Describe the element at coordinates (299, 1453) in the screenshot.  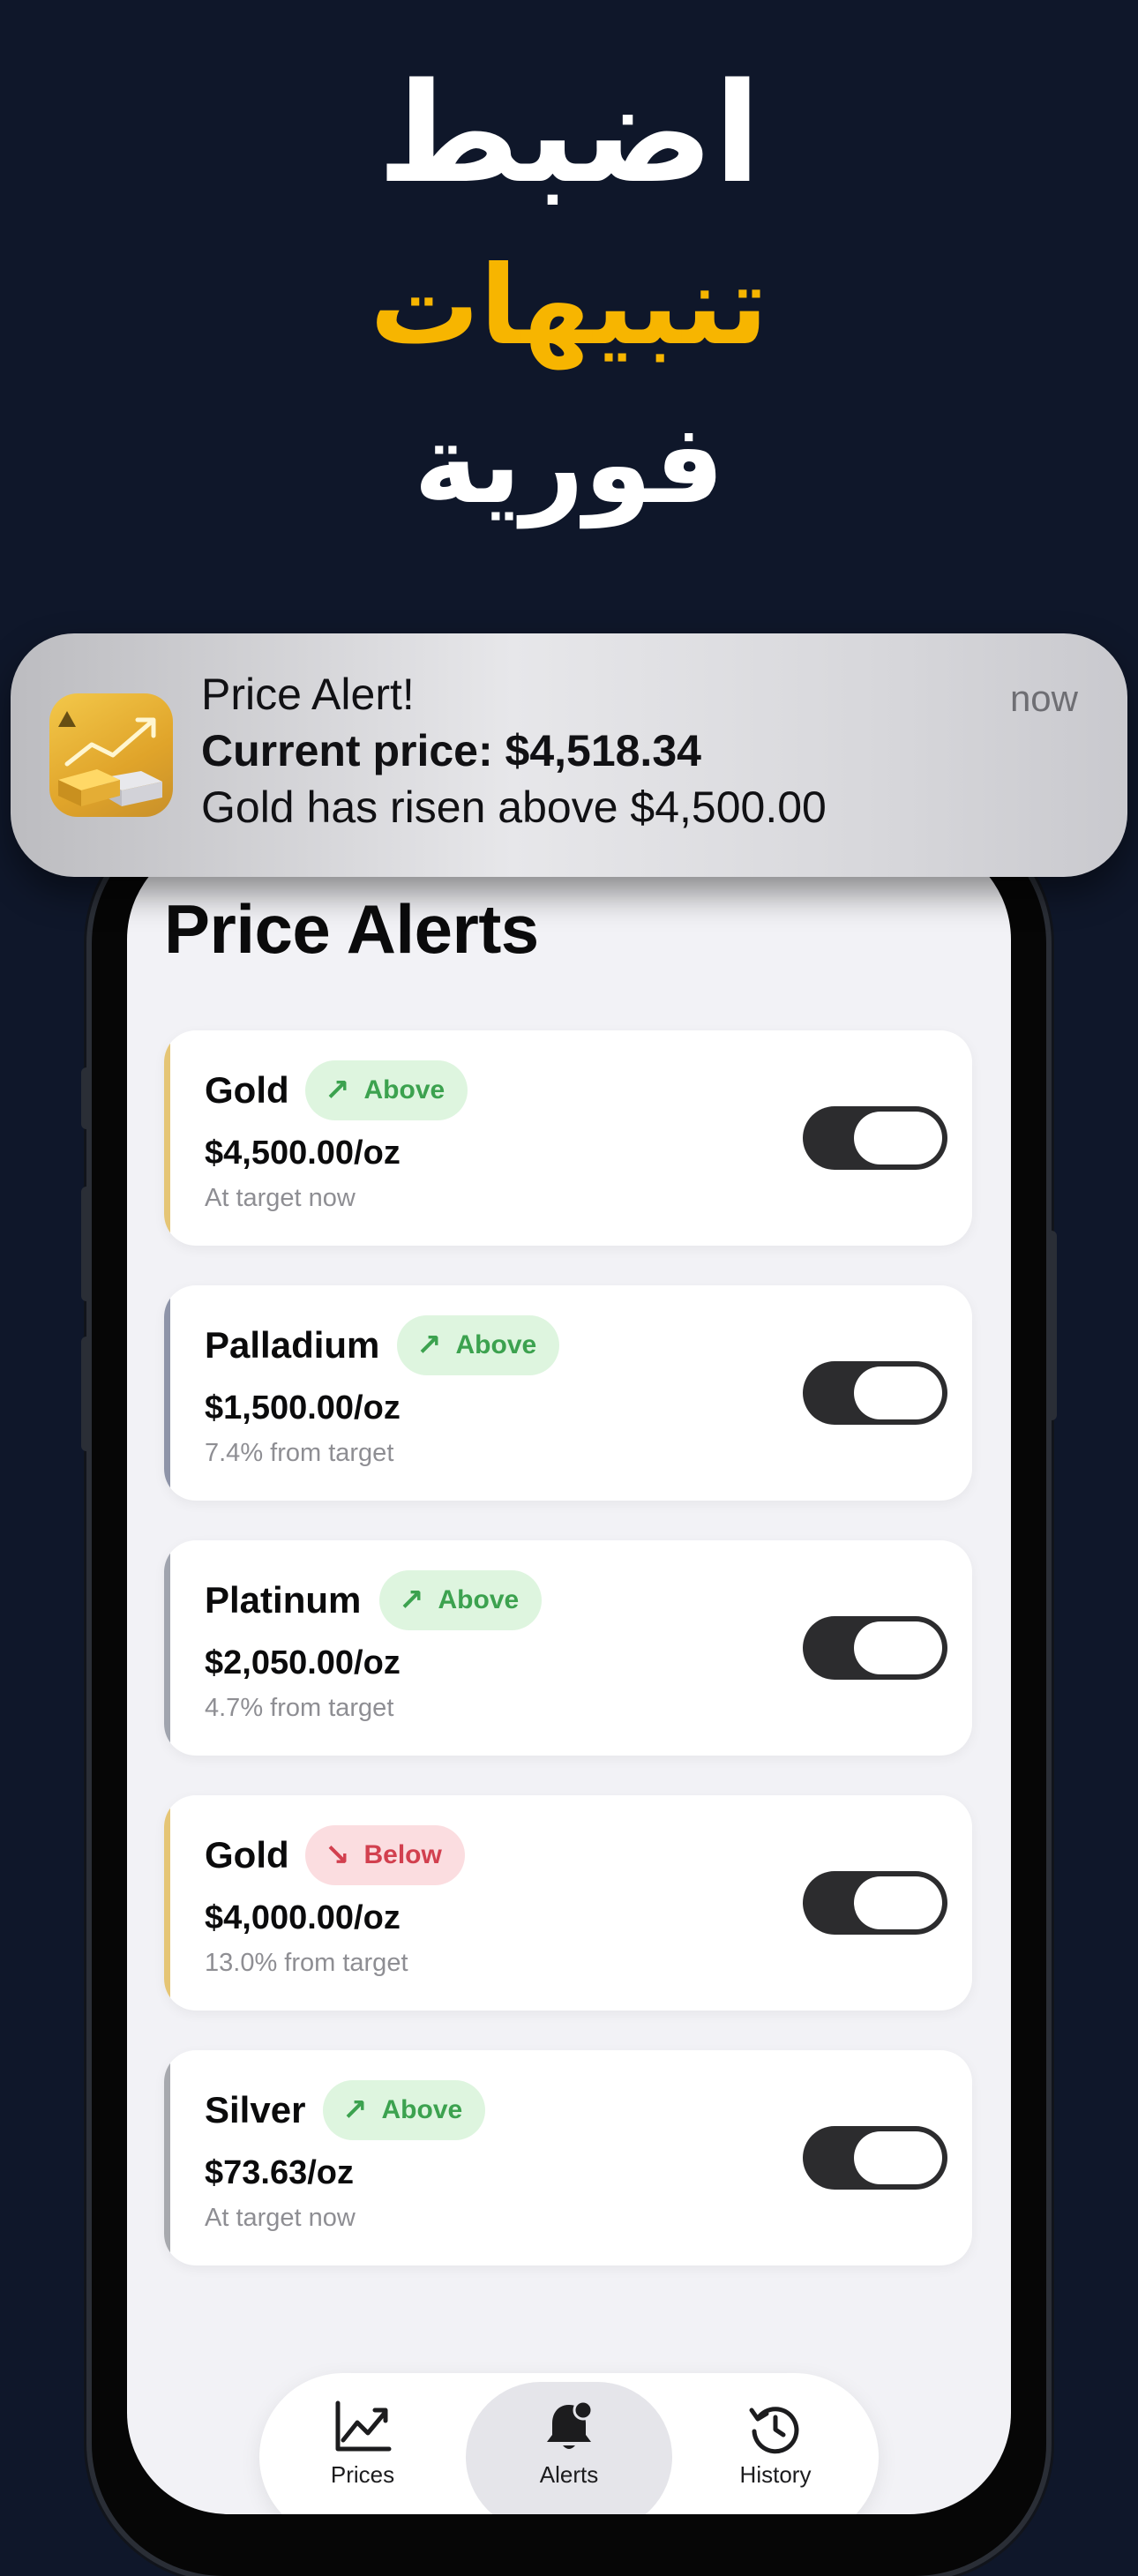
I see `alert-status: 7.4% from target` at that location.